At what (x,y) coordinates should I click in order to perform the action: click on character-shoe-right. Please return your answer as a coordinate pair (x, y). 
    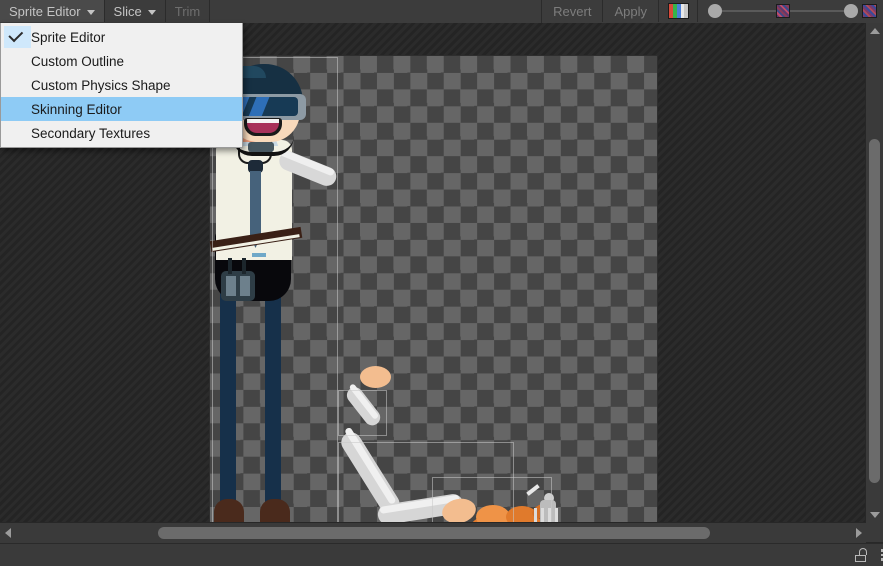
    Looking at the image, I should click on (275, 510).